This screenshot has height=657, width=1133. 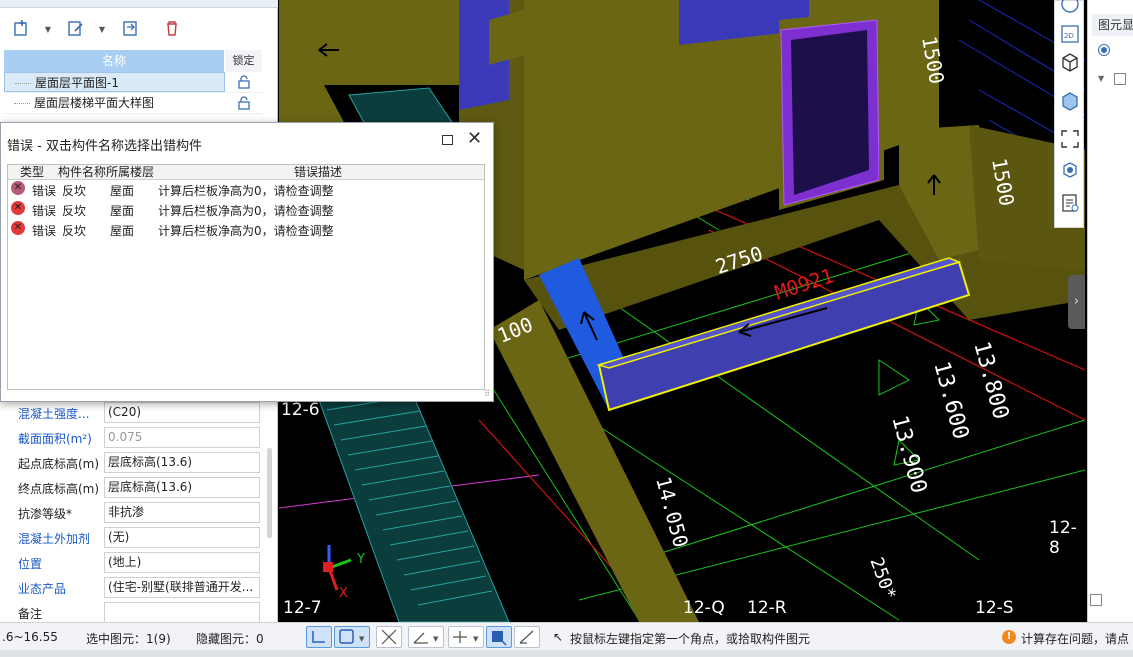 What do you see at coordinates (426, 637) in the screenshot?
I see `angle-tool-button: ▼` at bounding box center [426, 637].